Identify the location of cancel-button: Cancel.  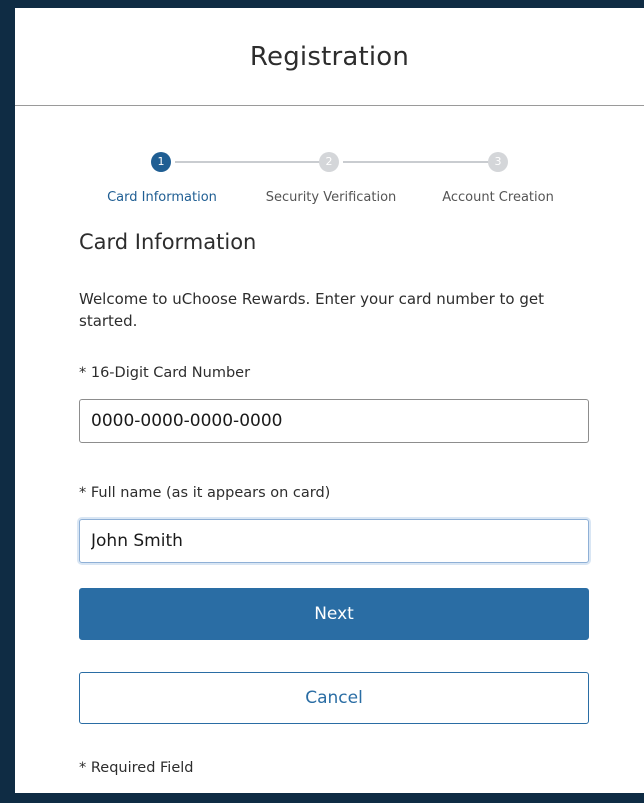
(334, 698).